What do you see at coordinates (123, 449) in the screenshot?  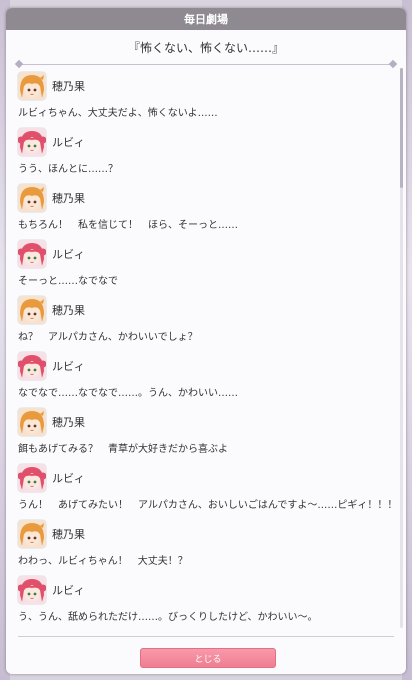 I see `dialogue-line: 餌もあげてみる？ 青草が大好きだから喜ぶよ` at bounding box center [123, 449].